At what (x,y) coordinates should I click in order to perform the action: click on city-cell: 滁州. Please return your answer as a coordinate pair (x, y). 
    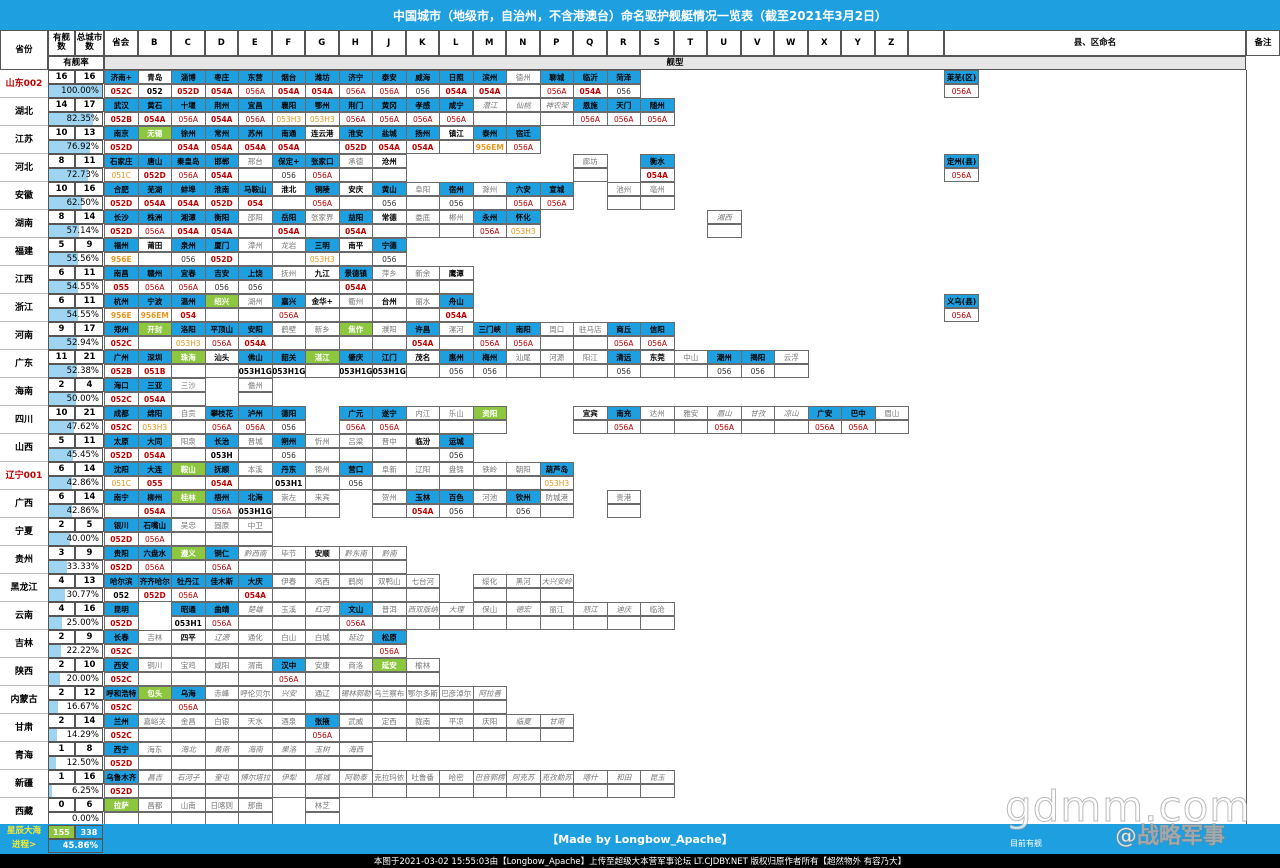
    Looking at the image, I should click on (489, 189).